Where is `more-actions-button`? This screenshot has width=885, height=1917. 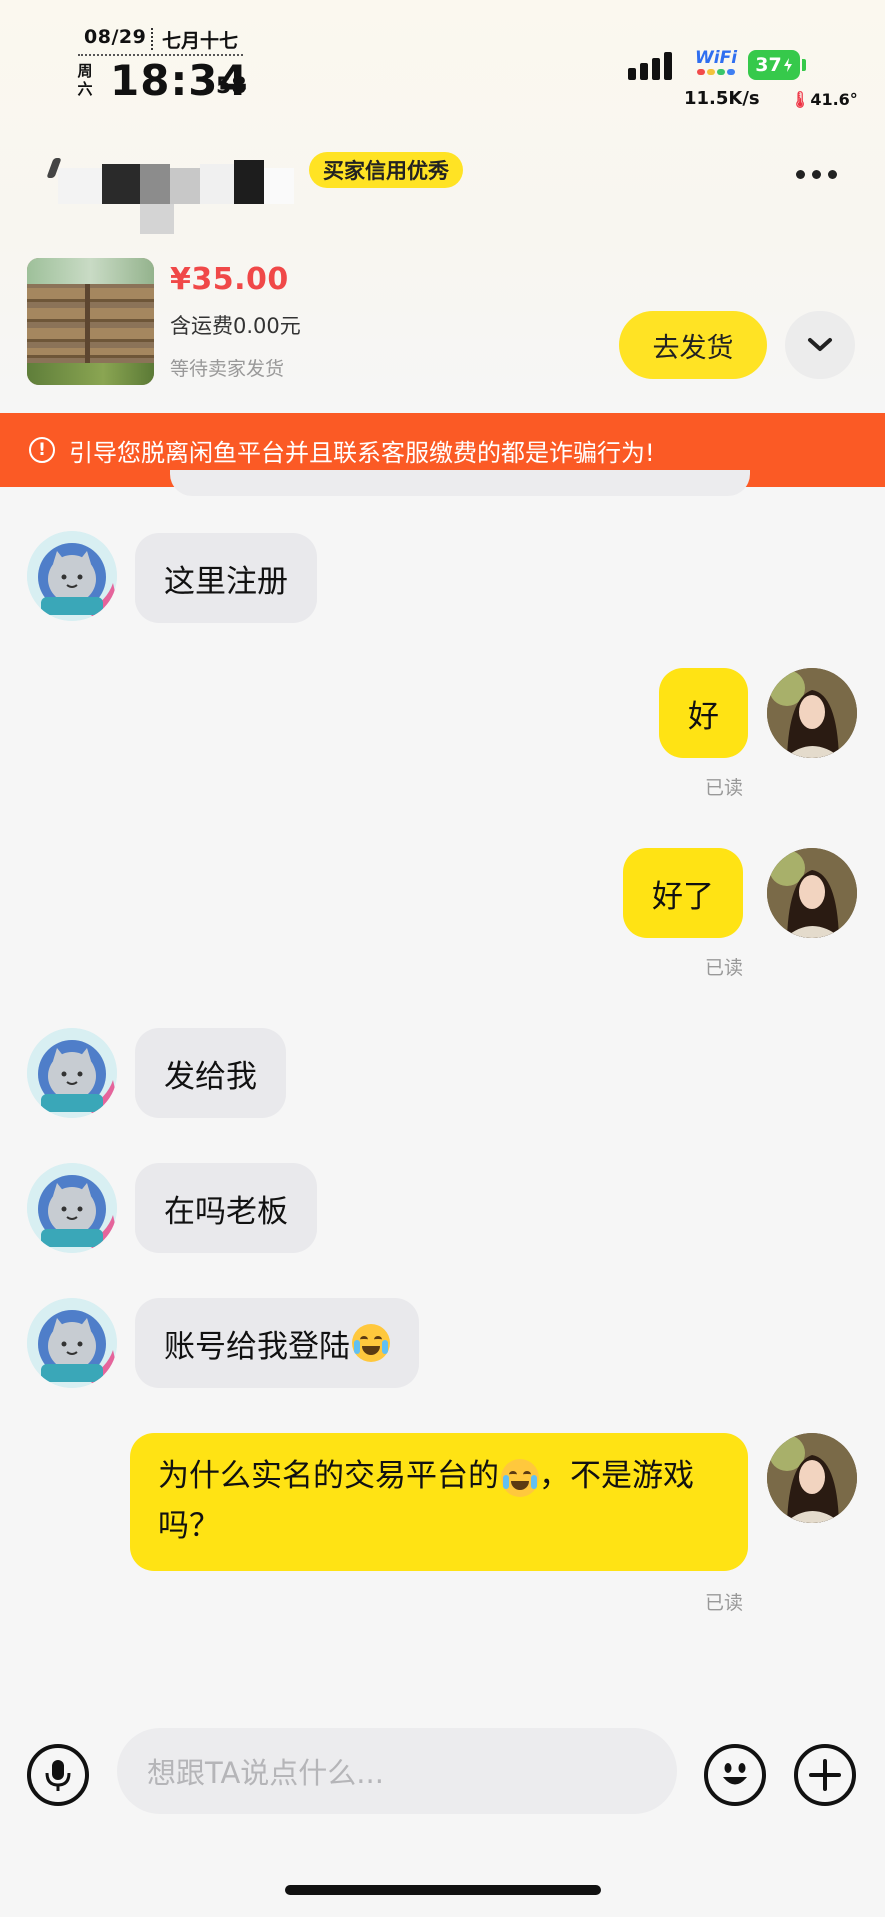 more-actions-button is located at coordinates (825, 1775).